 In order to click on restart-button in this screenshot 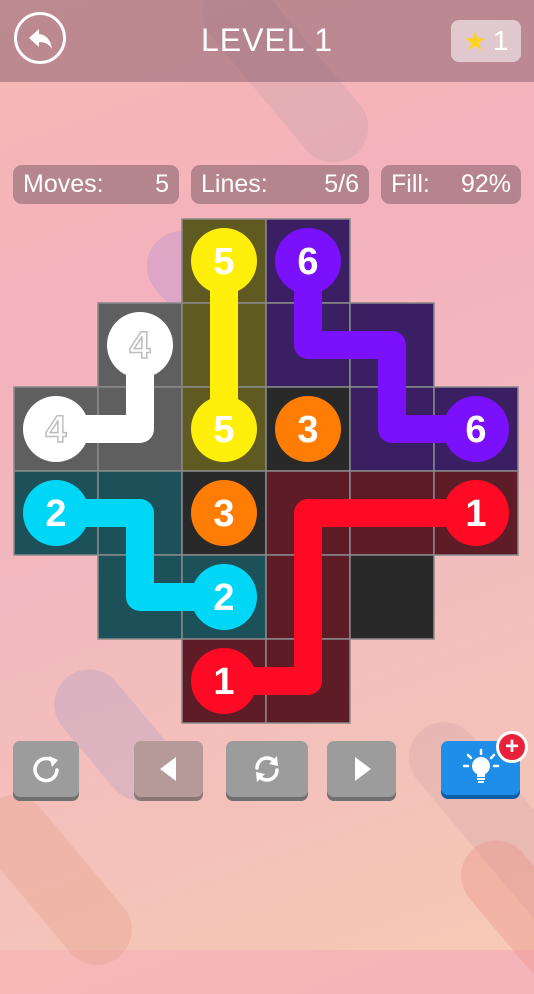, I will do `click(46, 769)`.